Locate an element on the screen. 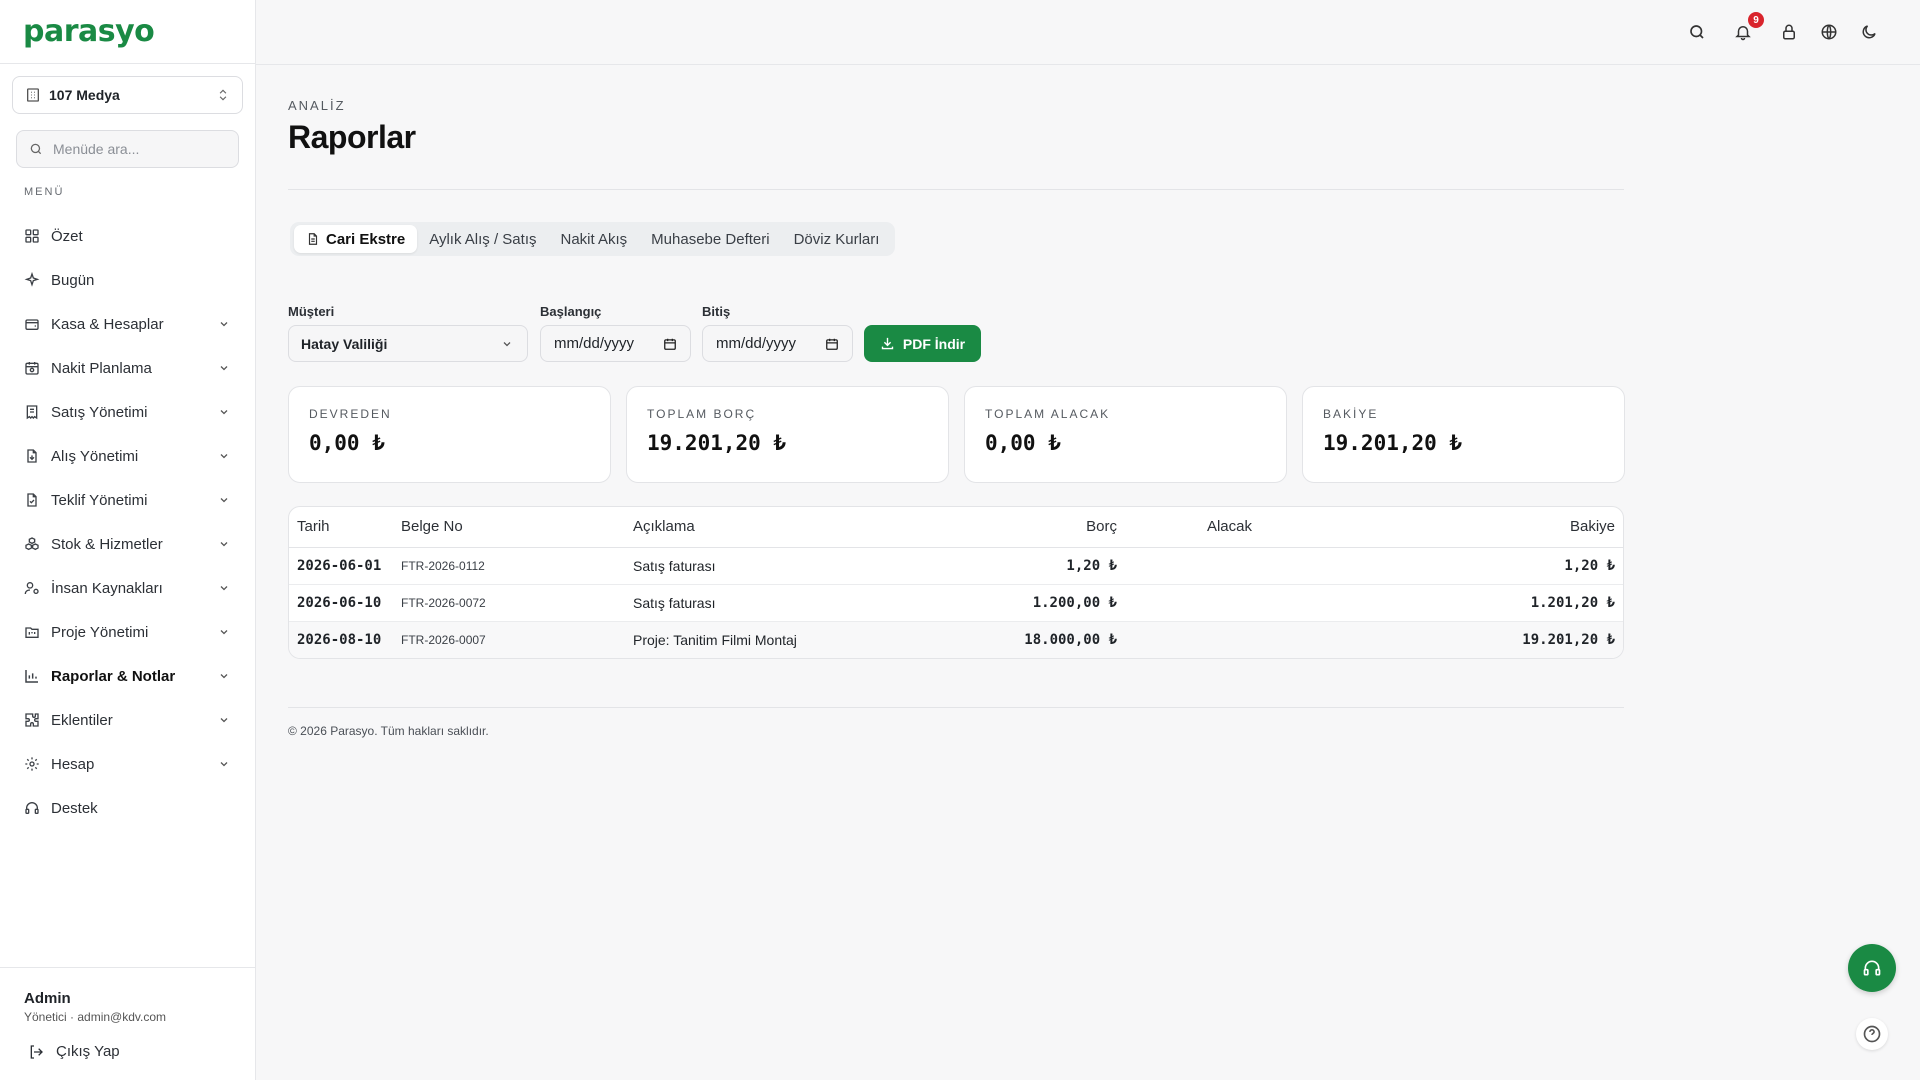 This screenshot has height=1080, width=1920. sidebar-item-raporlar-notlar: Raporlar & Notlar is located at coordinates (128, 676).